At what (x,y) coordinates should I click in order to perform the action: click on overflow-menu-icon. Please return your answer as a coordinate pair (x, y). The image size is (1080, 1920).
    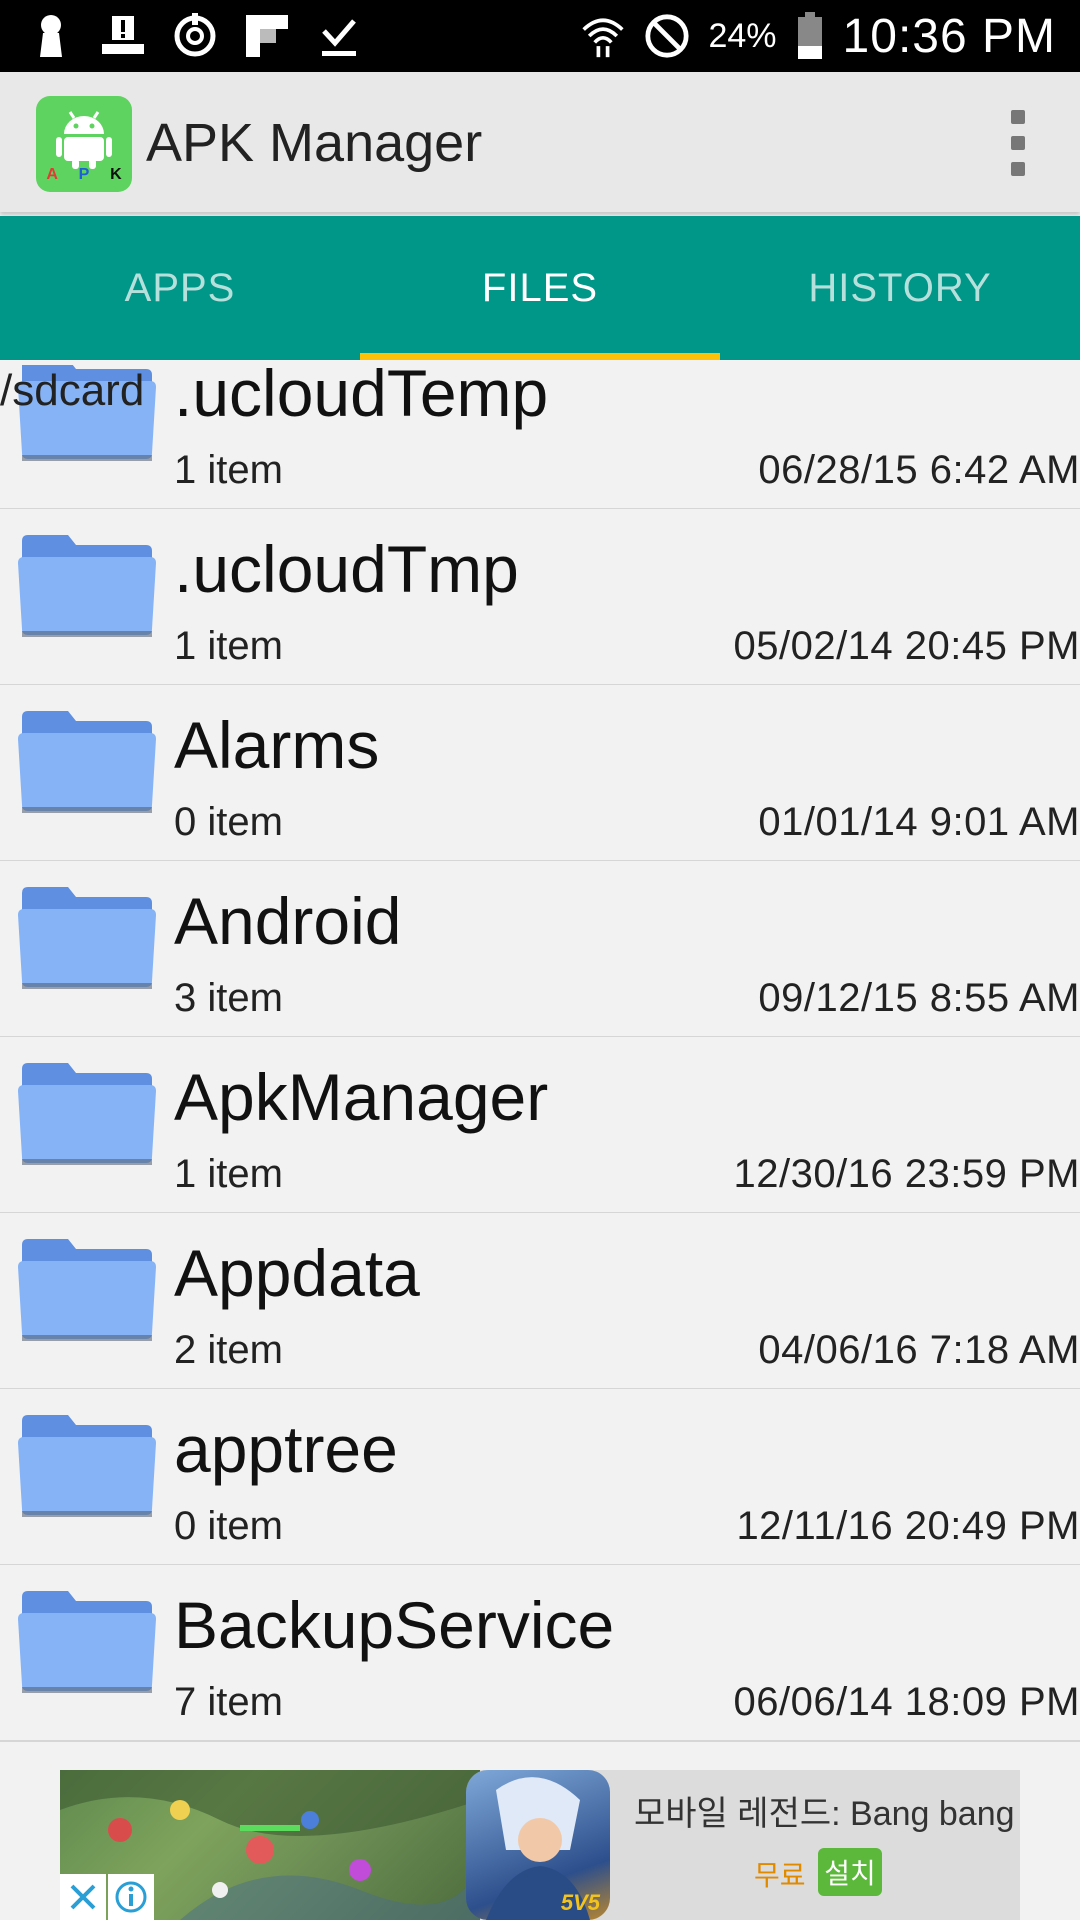
    Looking at the image, I should click on (1018, 117).